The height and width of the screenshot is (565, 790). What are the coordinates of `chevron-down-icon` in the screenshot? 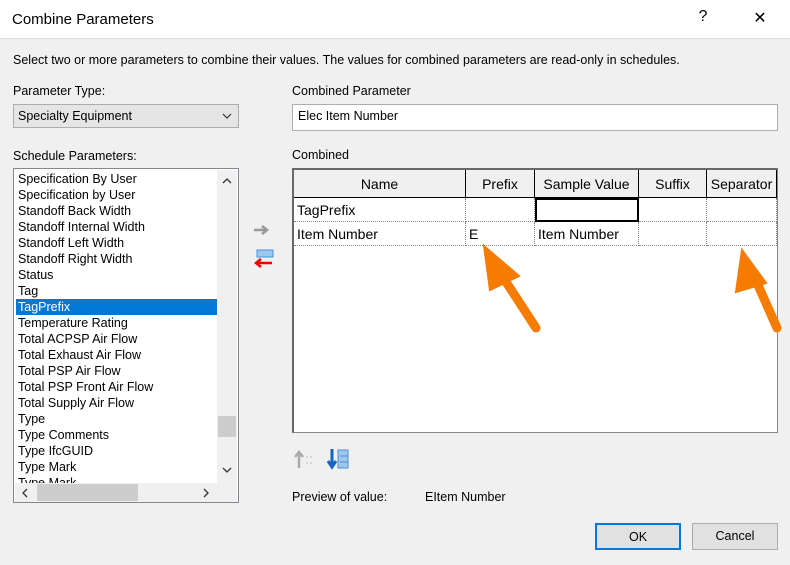 It's located at (227, 116).